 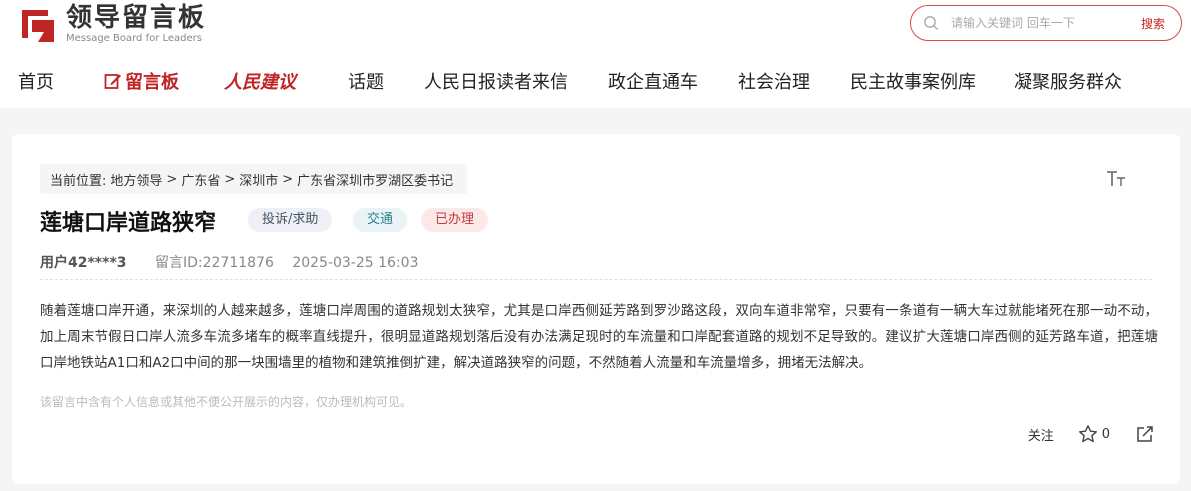 I want to click on nav-home: 首页, so click(x=36, y=81).